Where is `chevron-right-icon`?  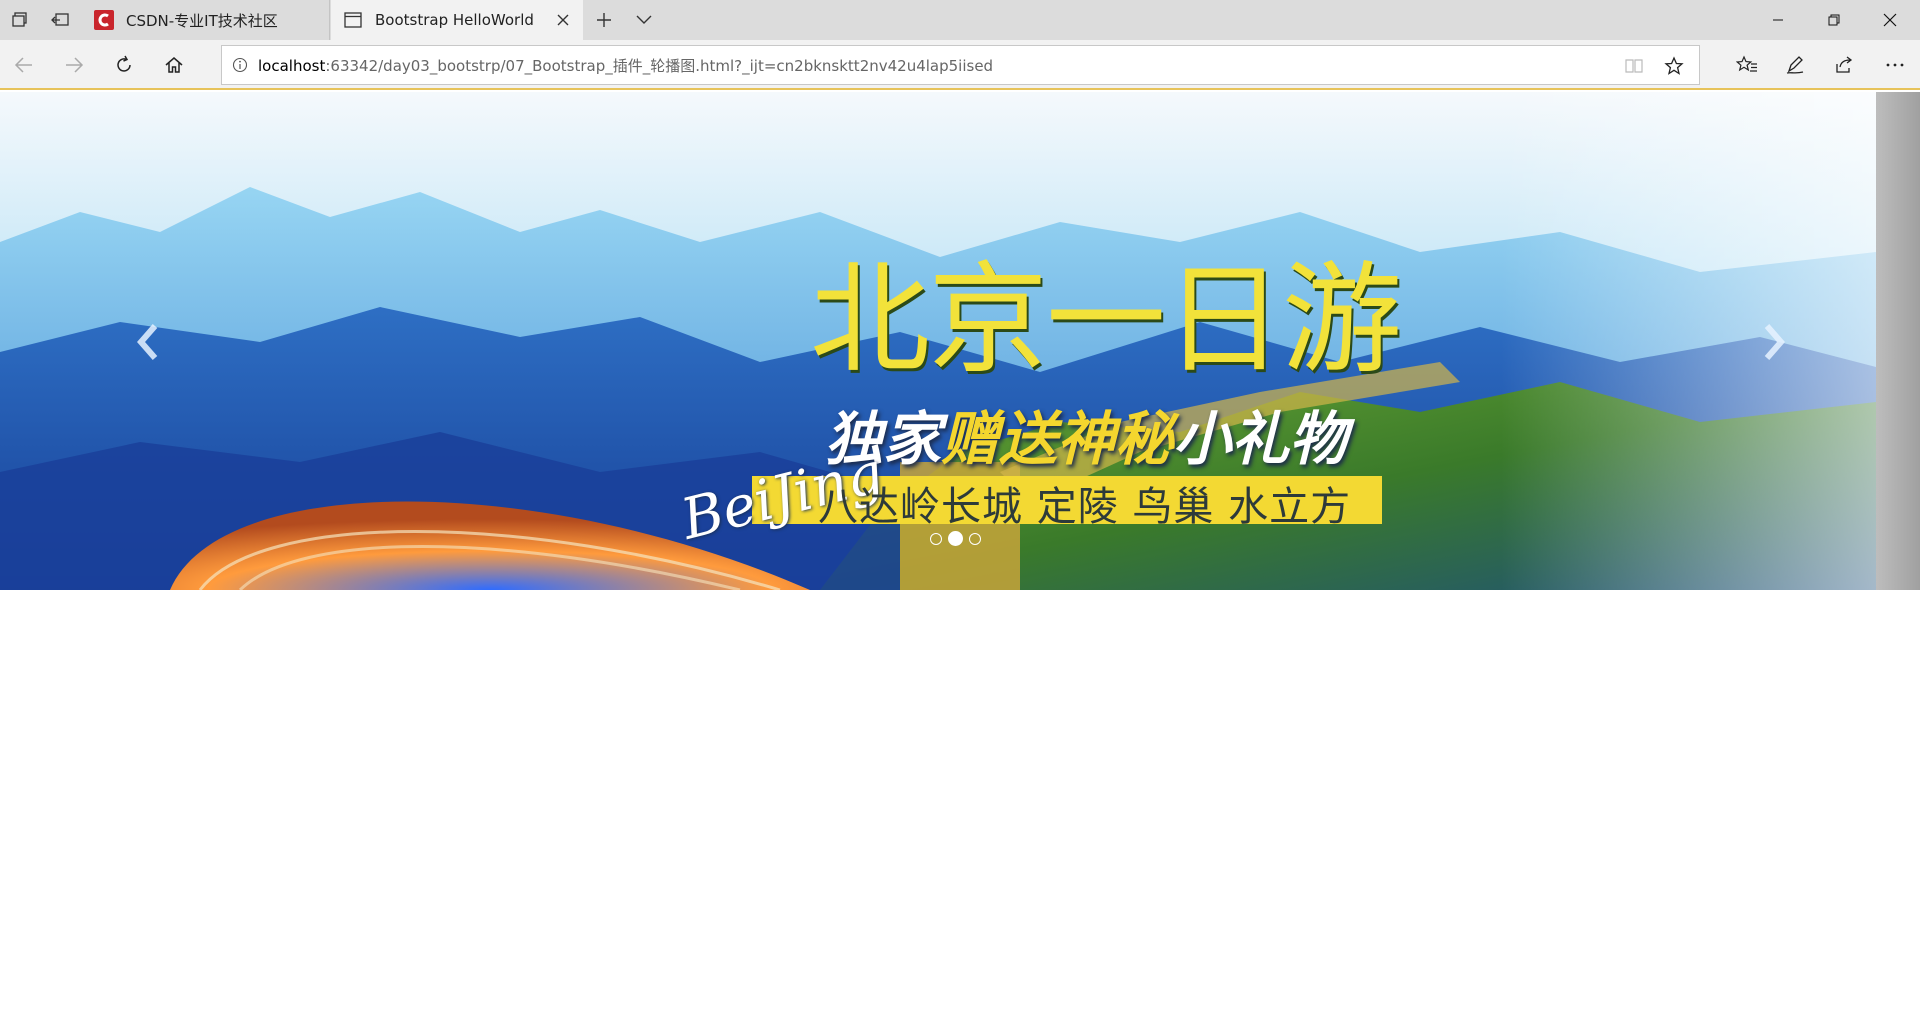
chevron-right-icon is located at coordinates (1774, 342).